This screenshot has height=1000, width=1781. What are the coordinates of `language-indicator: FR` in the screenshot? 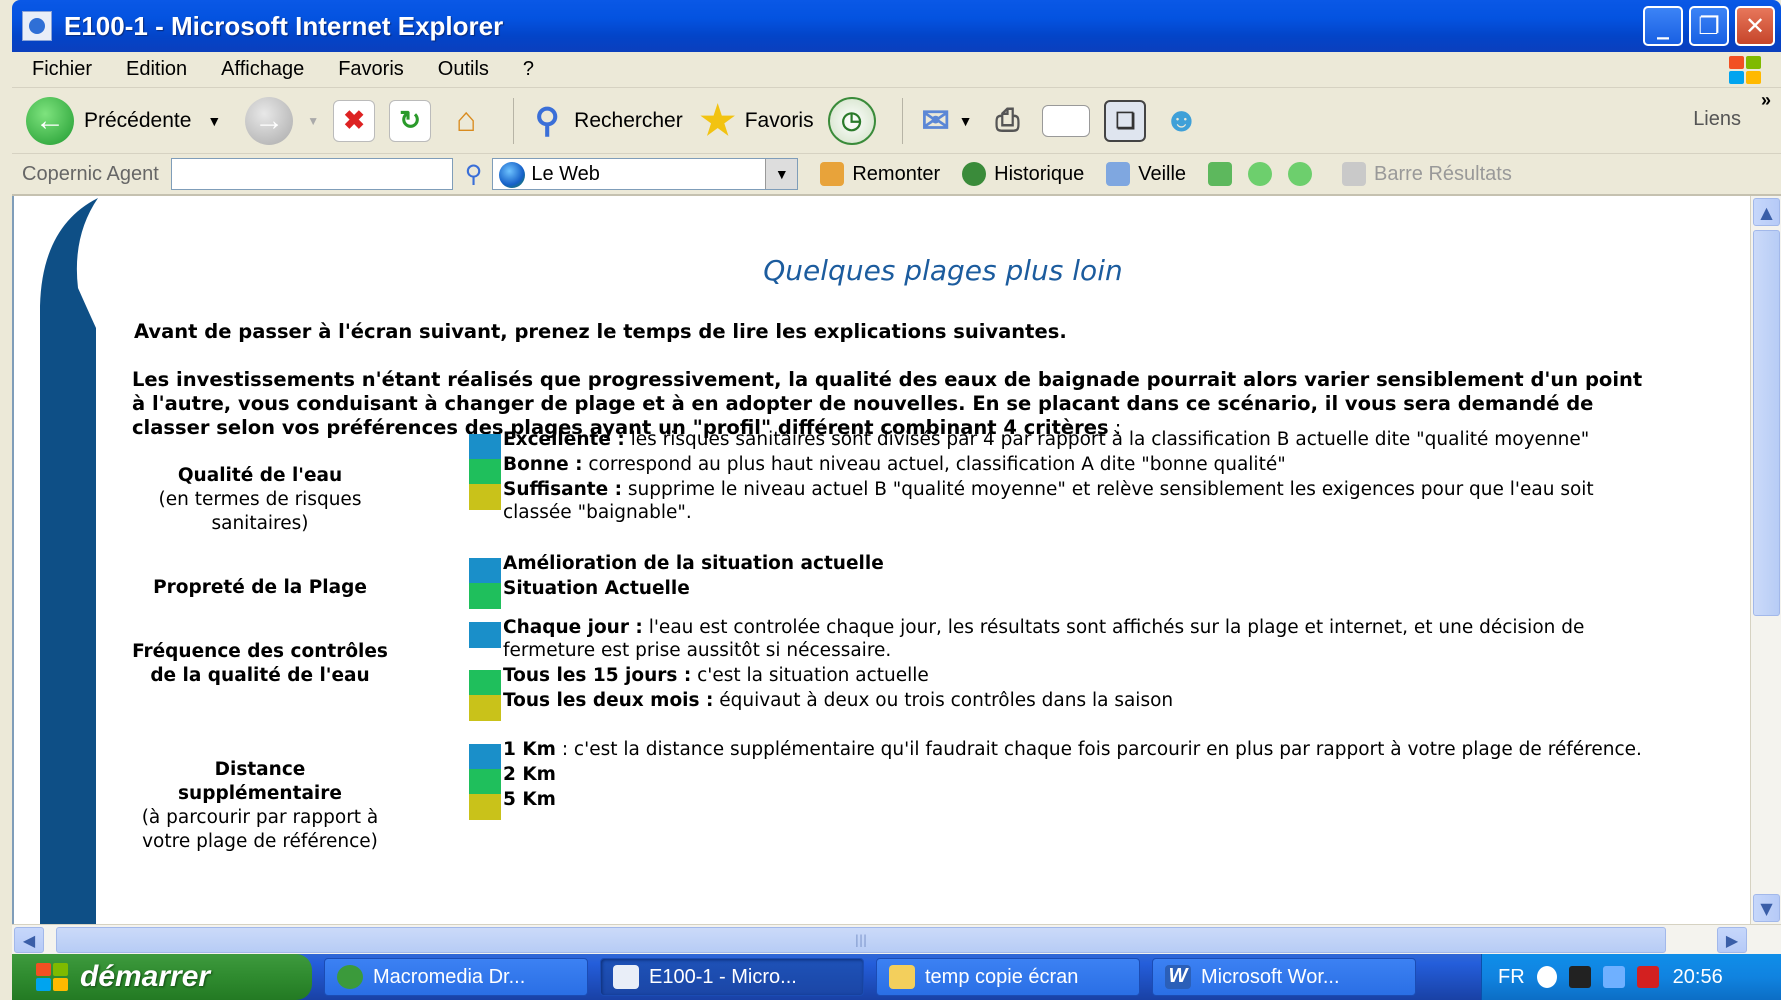 It's located at (1511, 977).